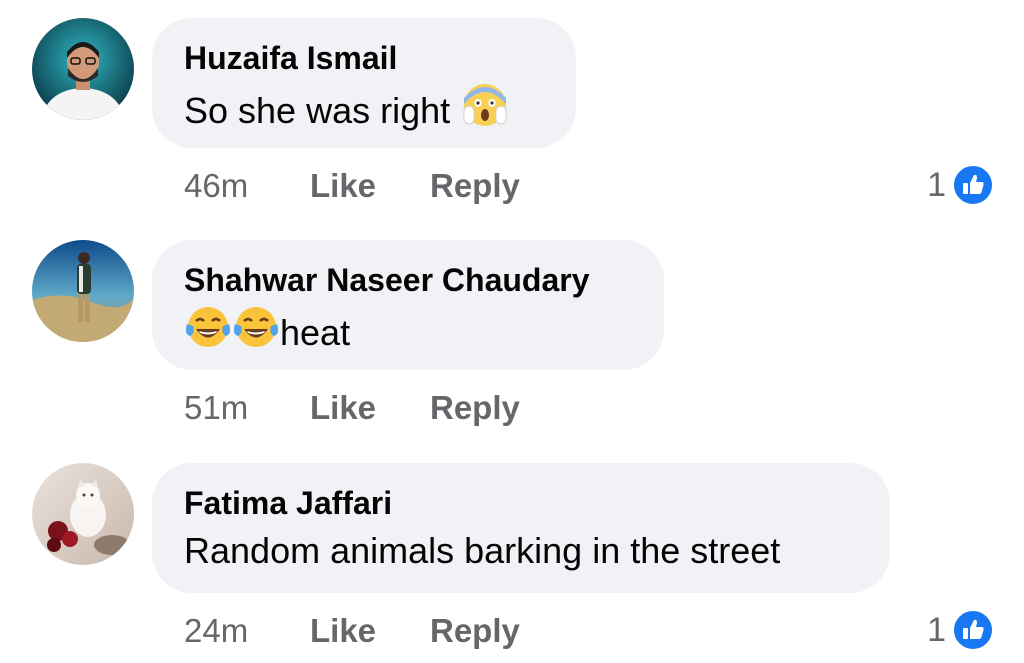 The width and height of the screenshot is (1024, 663). I want to click on comment-text-body: heat, so click(315, 332).